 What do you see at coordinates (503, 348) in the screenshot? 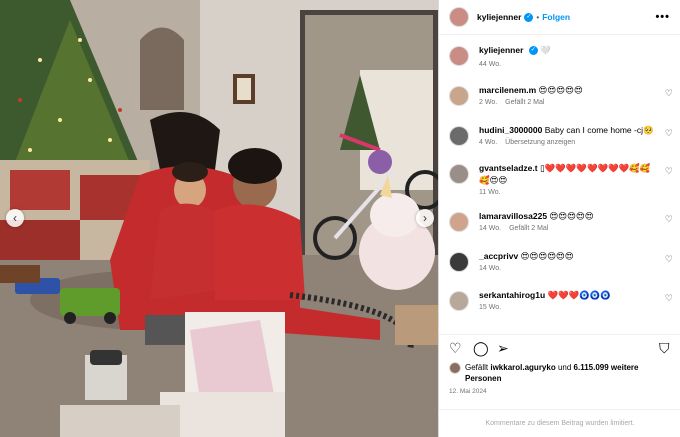
I see `share-paper-plane-icon: ➢` at bounding box center [503, 348].